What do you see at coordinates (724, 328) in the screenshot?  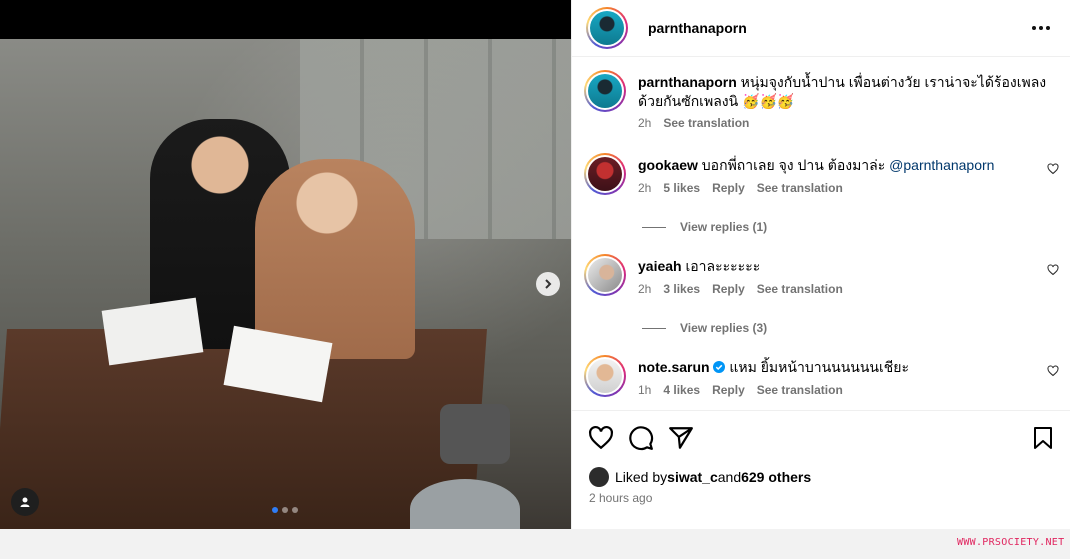 I see `view-replies-label: View replies (3)` at bounding box center [724, 328].